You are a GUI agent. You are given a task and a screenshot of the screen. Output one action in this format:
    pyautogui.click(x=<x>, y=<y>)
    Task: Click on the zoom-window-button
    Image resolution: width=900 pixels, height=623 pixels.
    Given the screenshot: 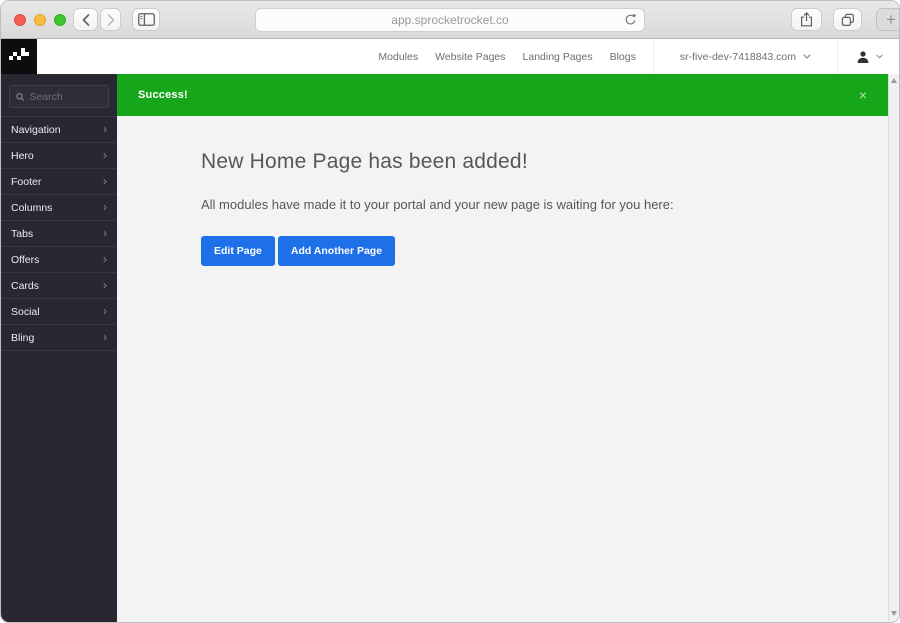 What is the action you would take?
    pyautogui.click(x=60, y=20)
    